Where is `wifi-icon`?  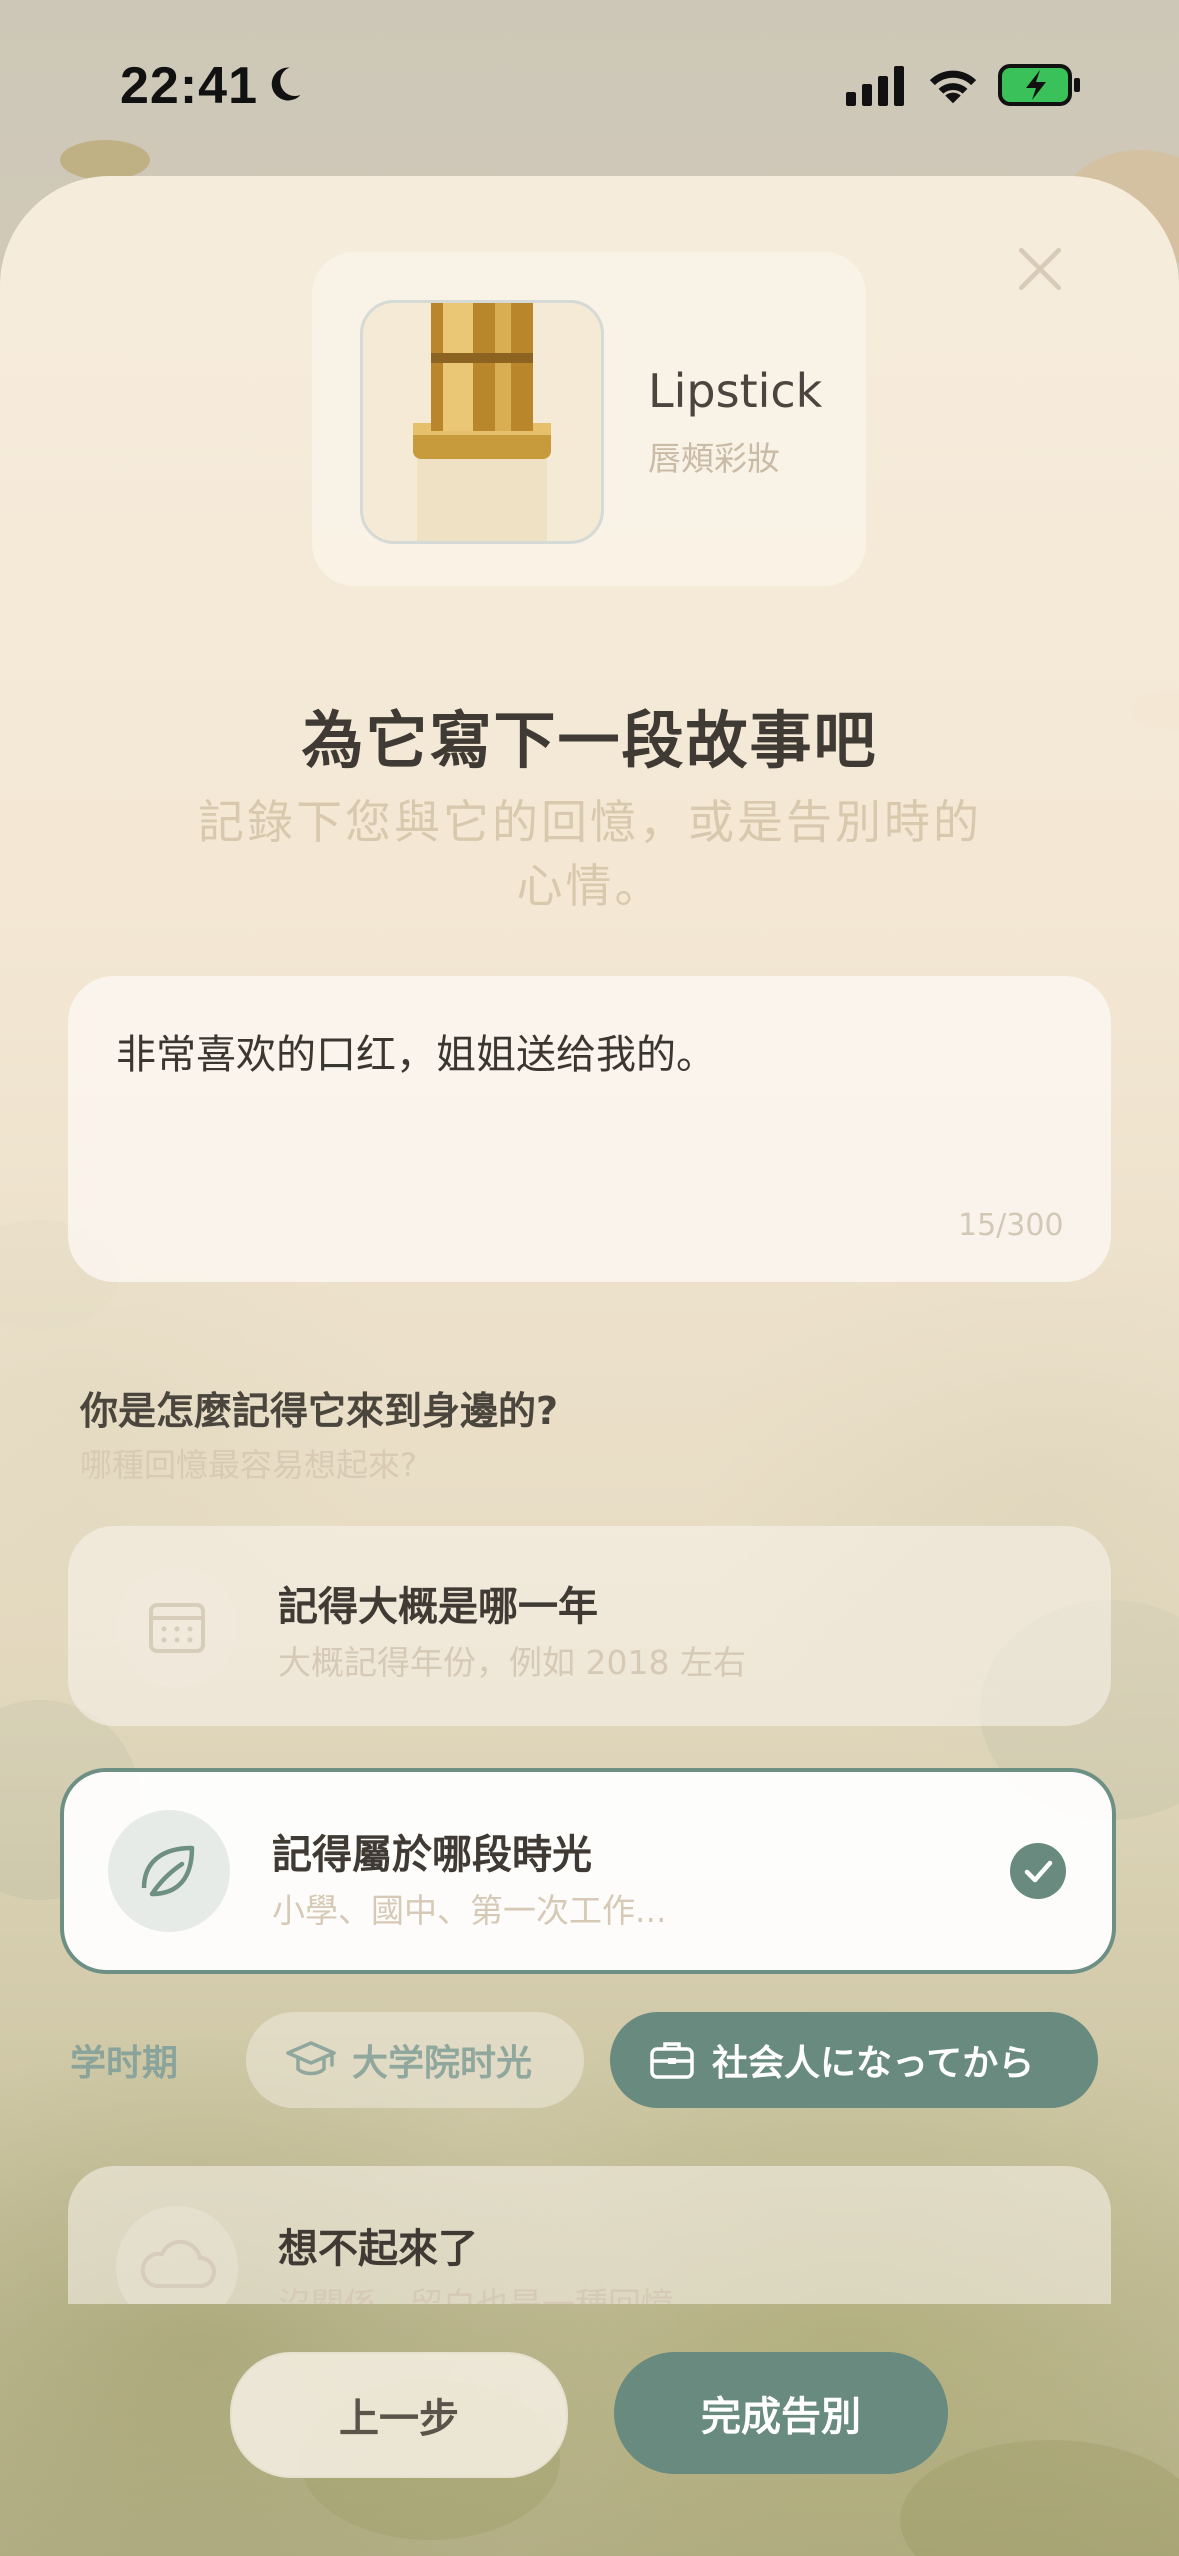
wifi-icon is located at coordinates (953, 87).